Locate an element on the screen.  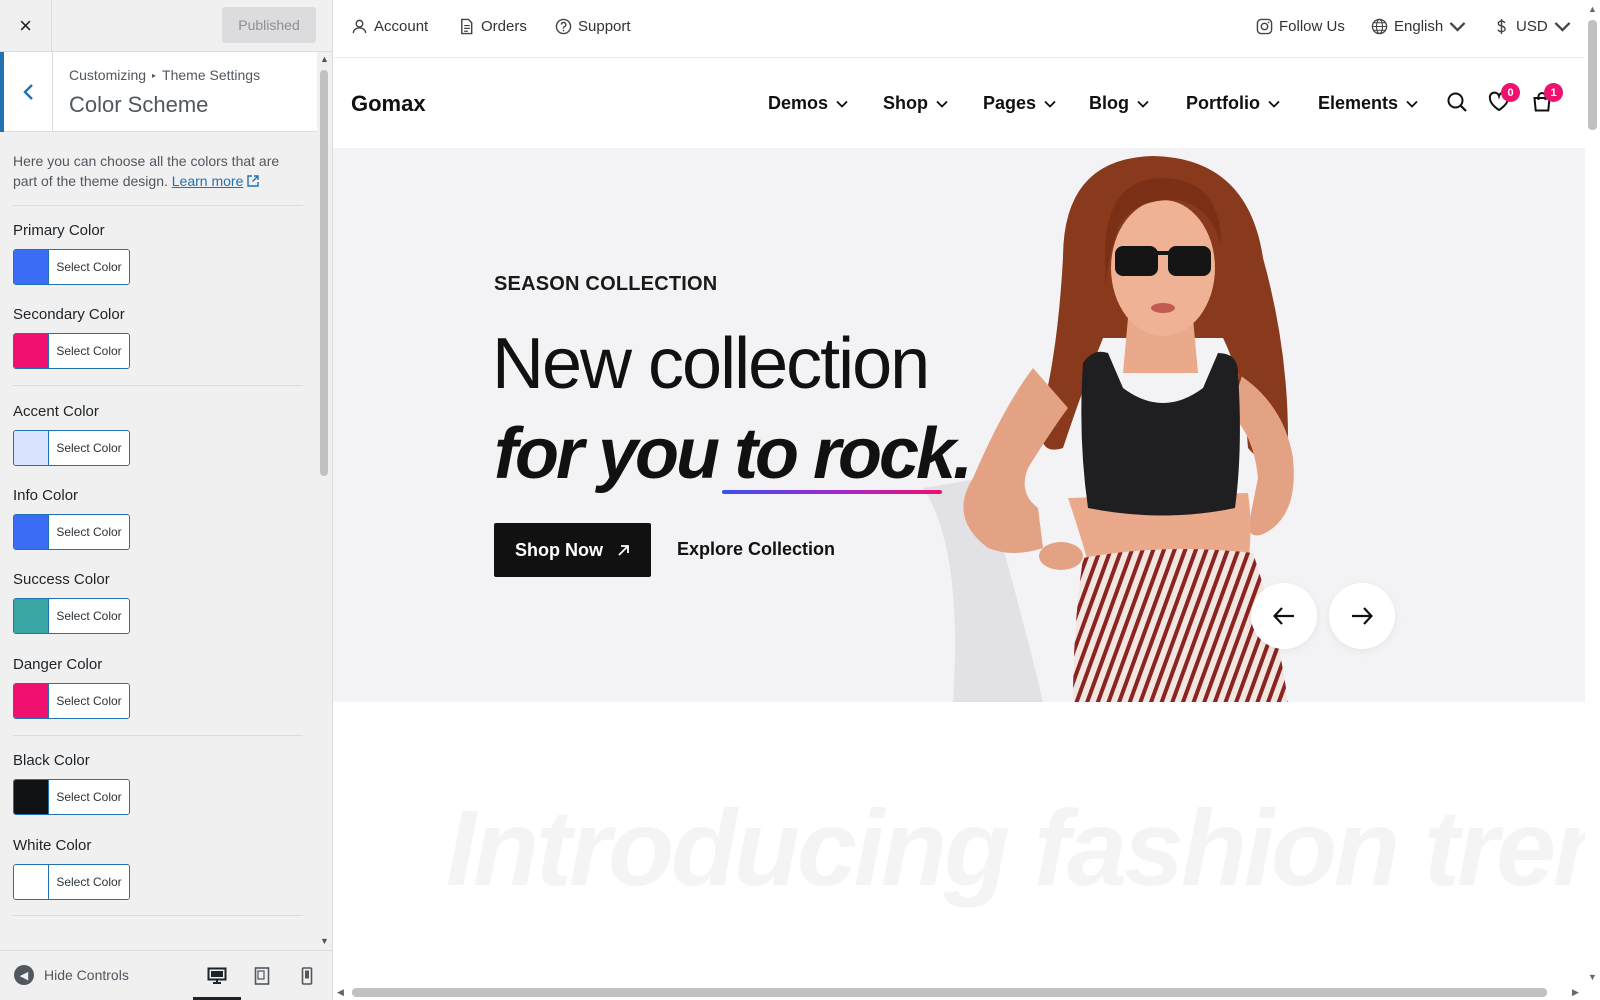
hero-heading-line2: for you to rock. is located at coordinates (733, 454).